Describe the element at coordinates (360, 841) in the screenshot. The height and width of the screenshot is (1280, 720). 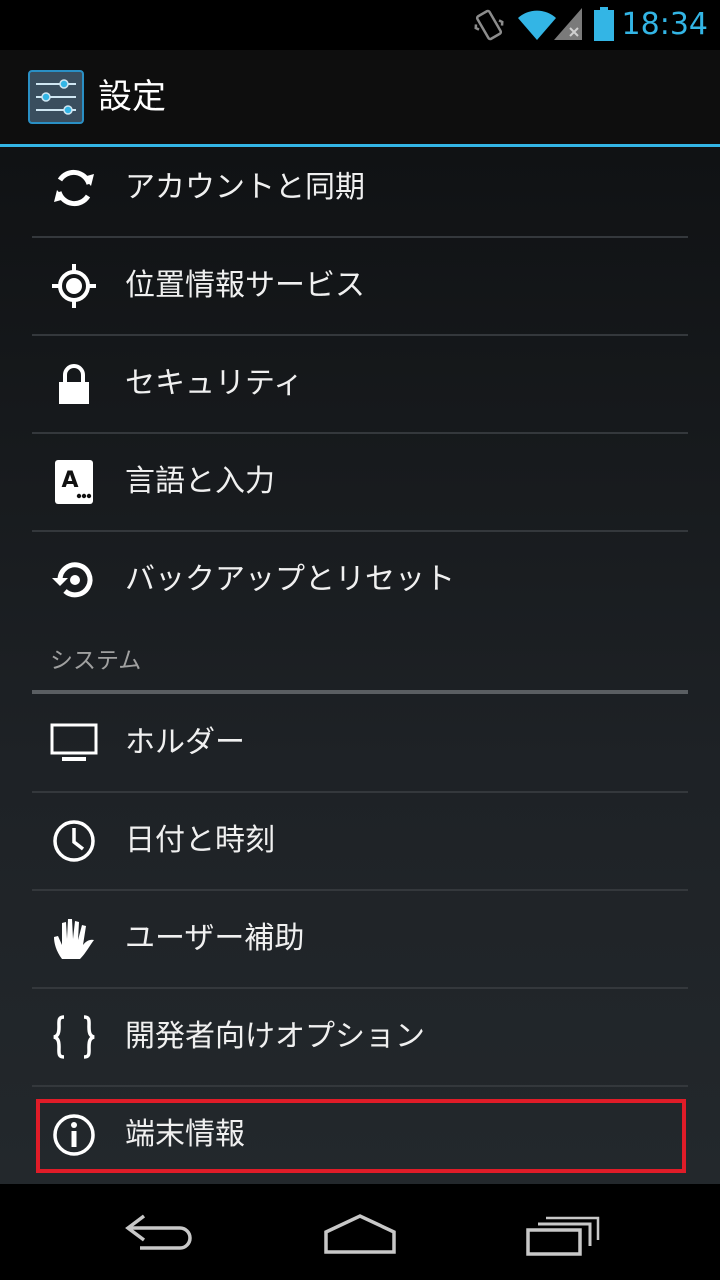
I see `settings-item-date-time: 日付と時刻` at that location.